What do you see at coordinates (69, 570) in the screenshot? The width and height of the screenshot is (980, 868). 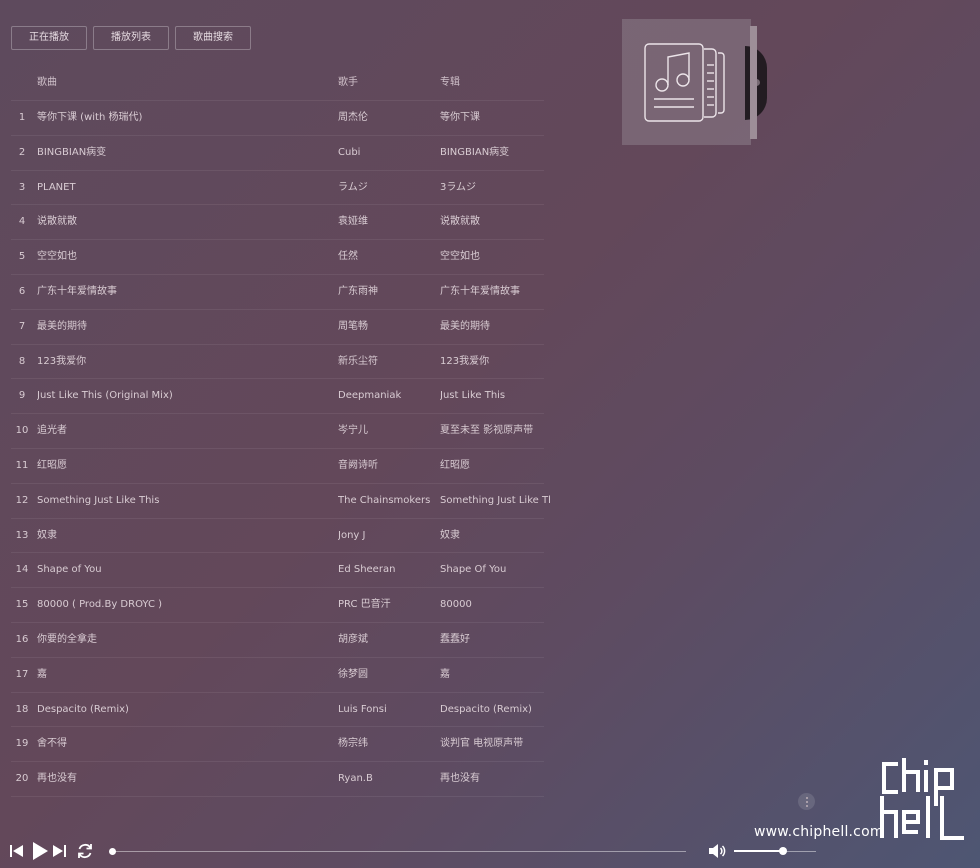 I see `song-title: Shape of You` at bounding box center [69, 570].